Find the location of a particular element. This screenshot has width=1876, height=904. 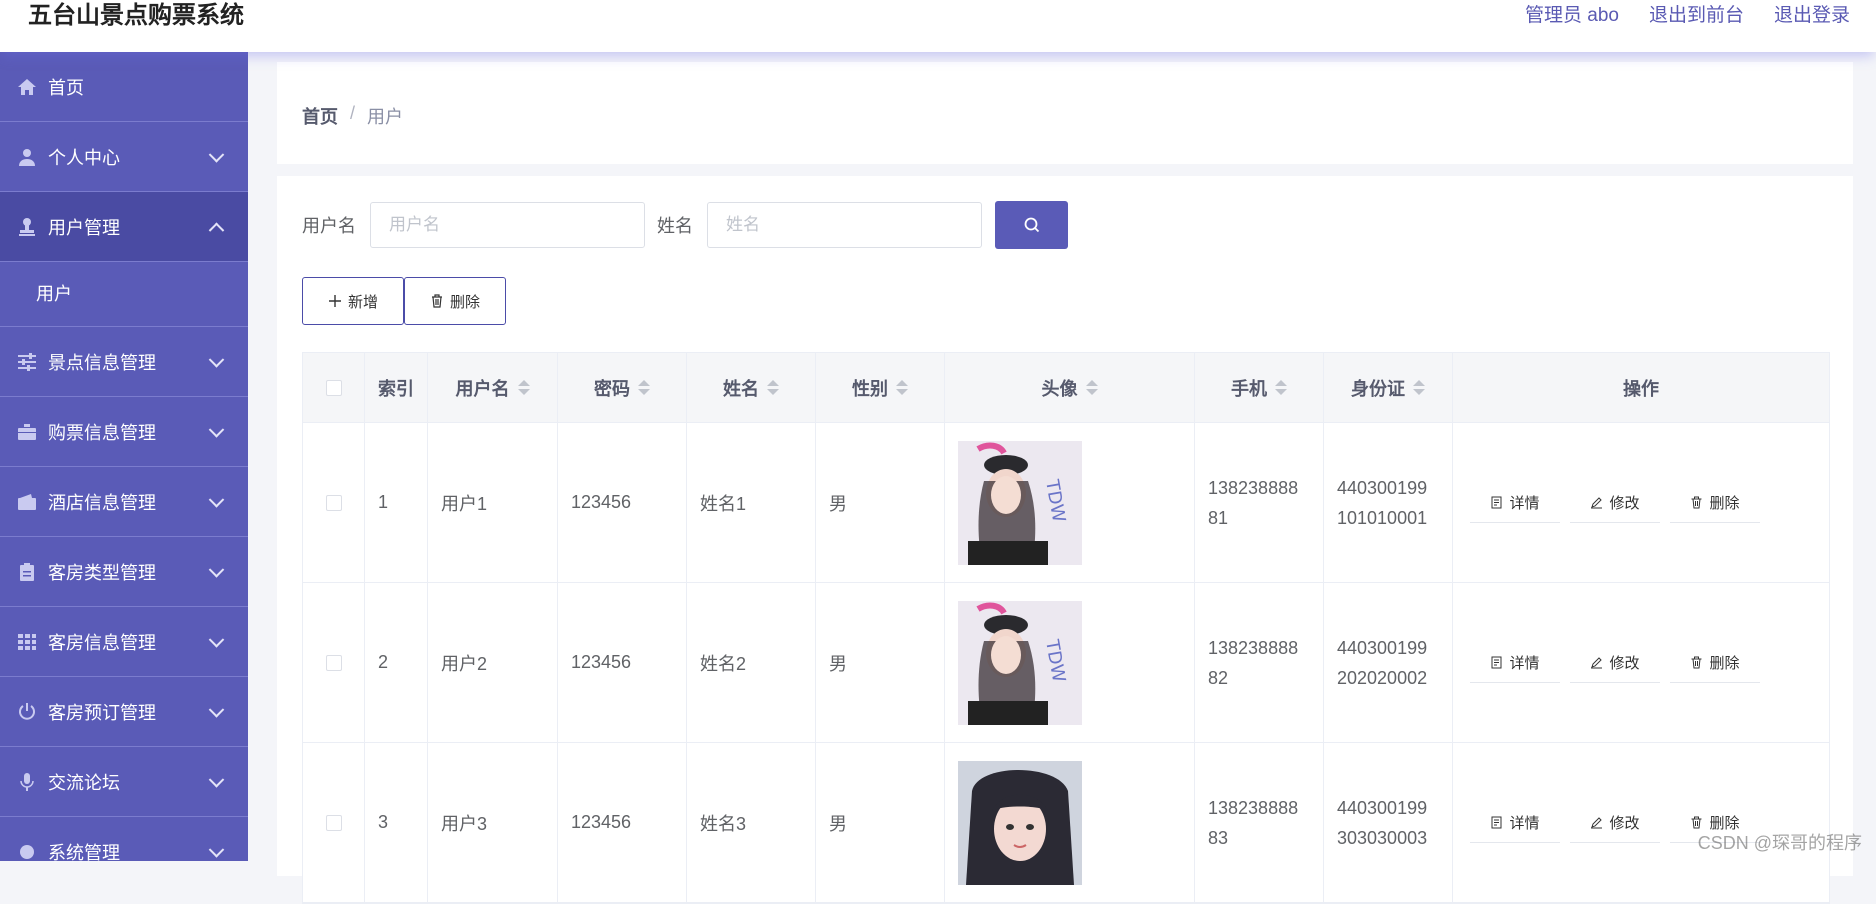

briefcase-icon is located at coordinates (27, 432).